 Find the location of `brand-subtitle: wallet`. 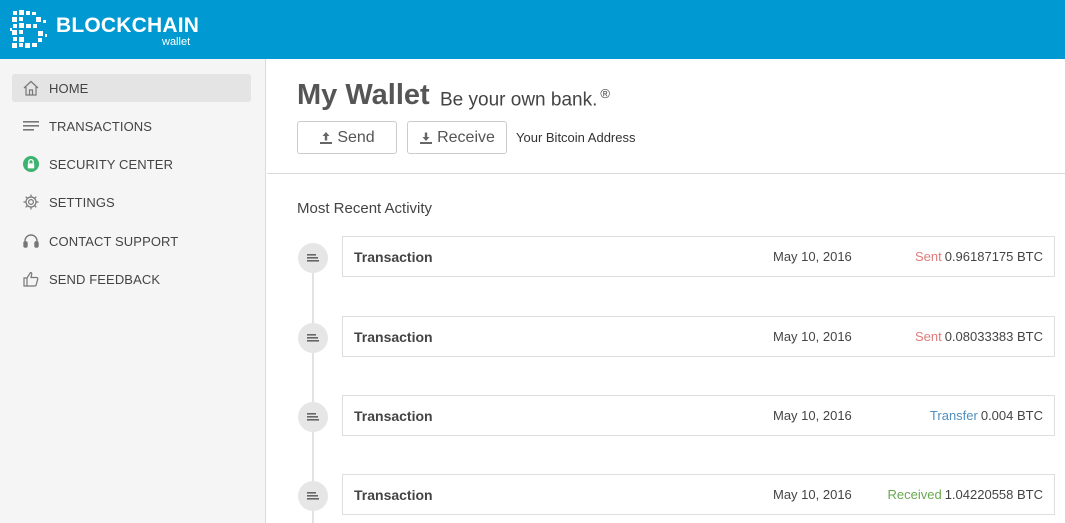

brand-subtitle: wallet is located at coordinates (176, 42).